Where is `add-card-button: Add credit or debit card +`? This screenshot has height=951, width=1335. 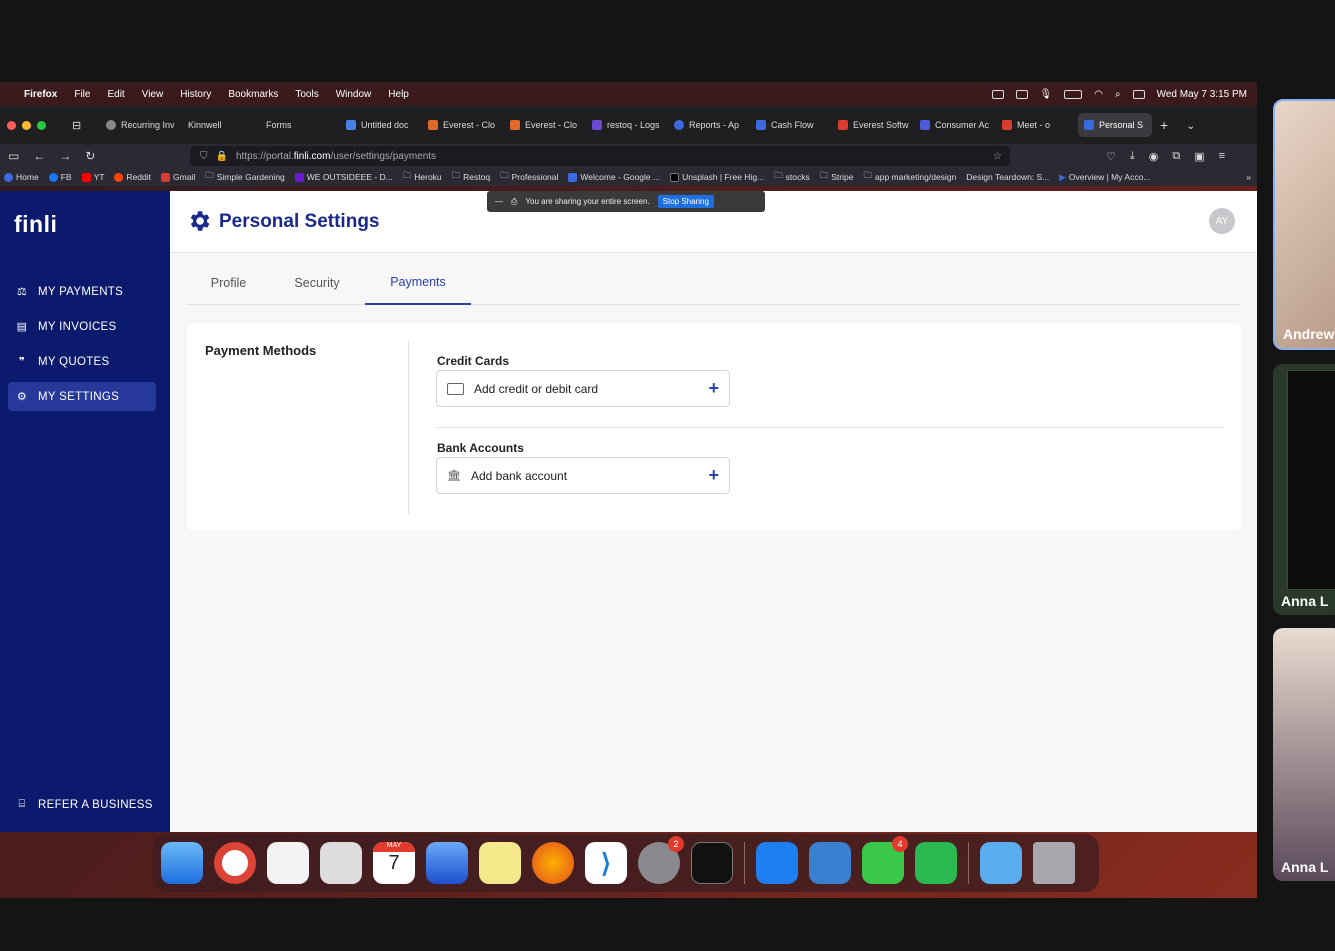 add-card-button: Add credit or debit card + is located at coordinates (583, 388).